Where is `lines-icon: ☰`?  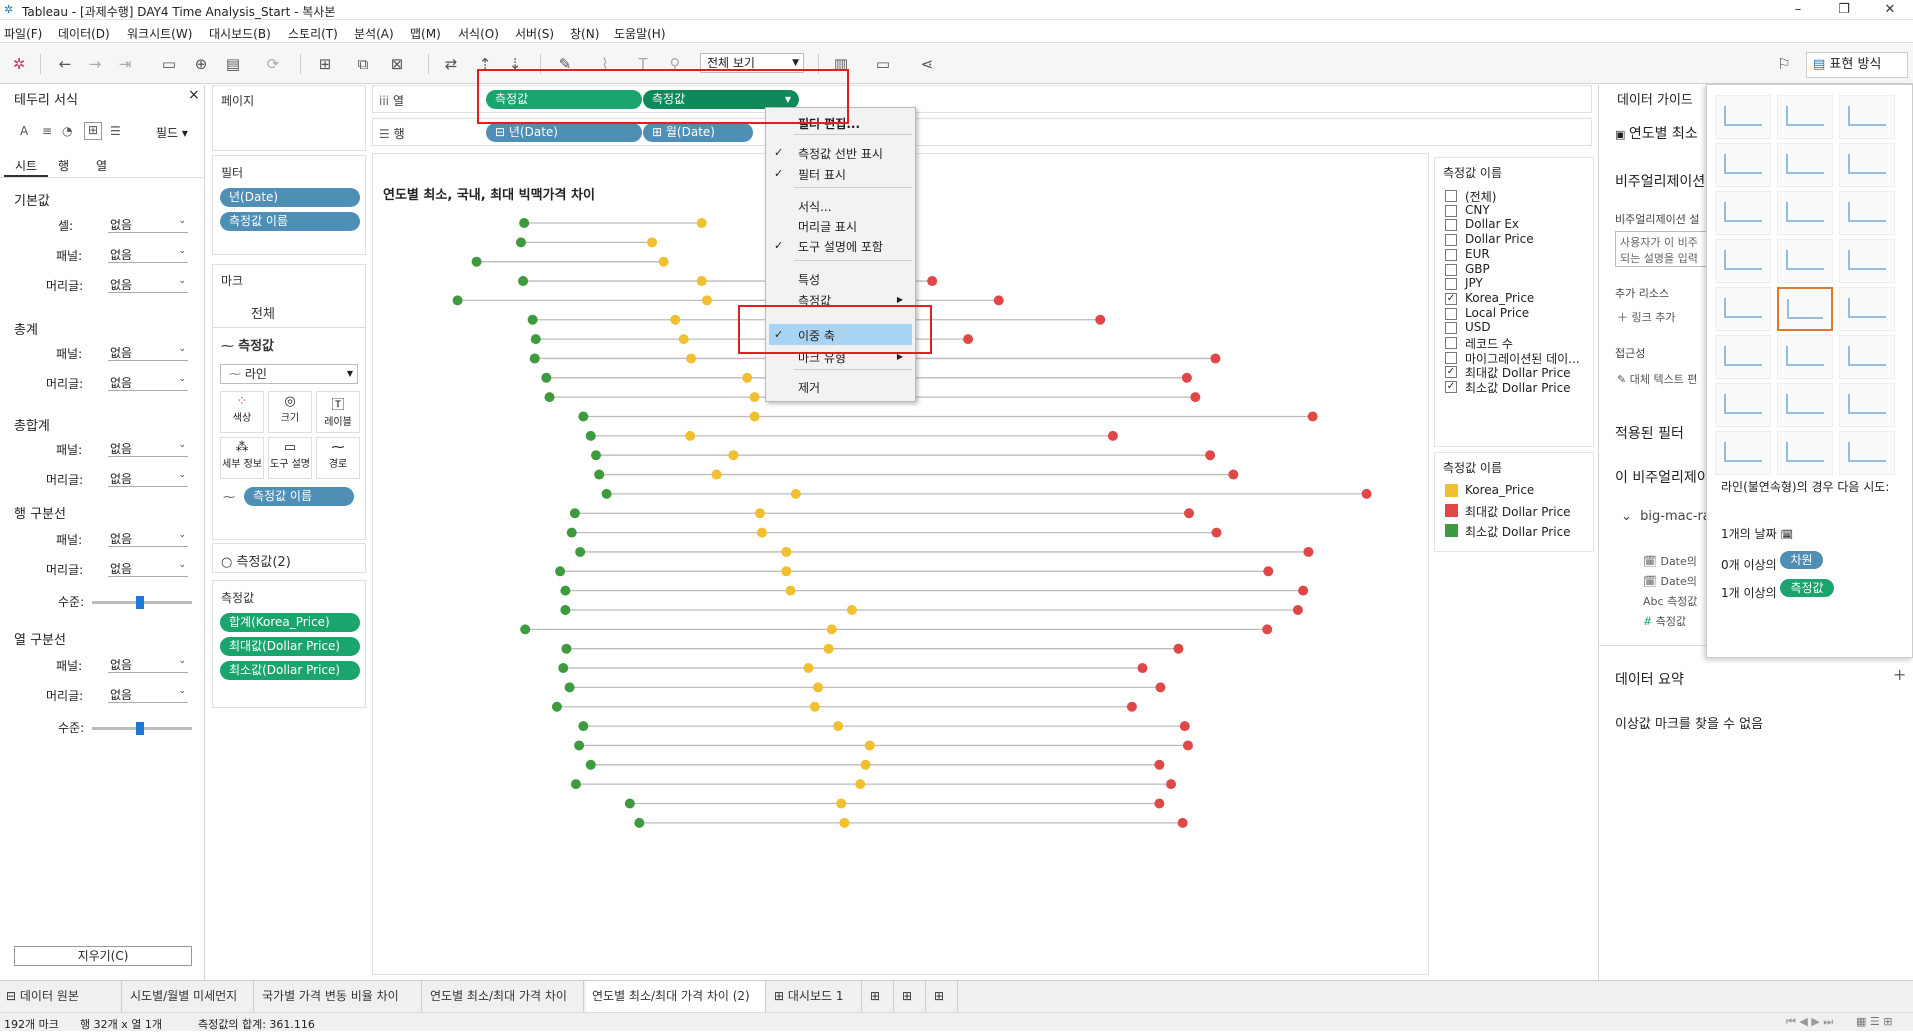 lines-icon: ☰ is located at coordinates (115, 131).